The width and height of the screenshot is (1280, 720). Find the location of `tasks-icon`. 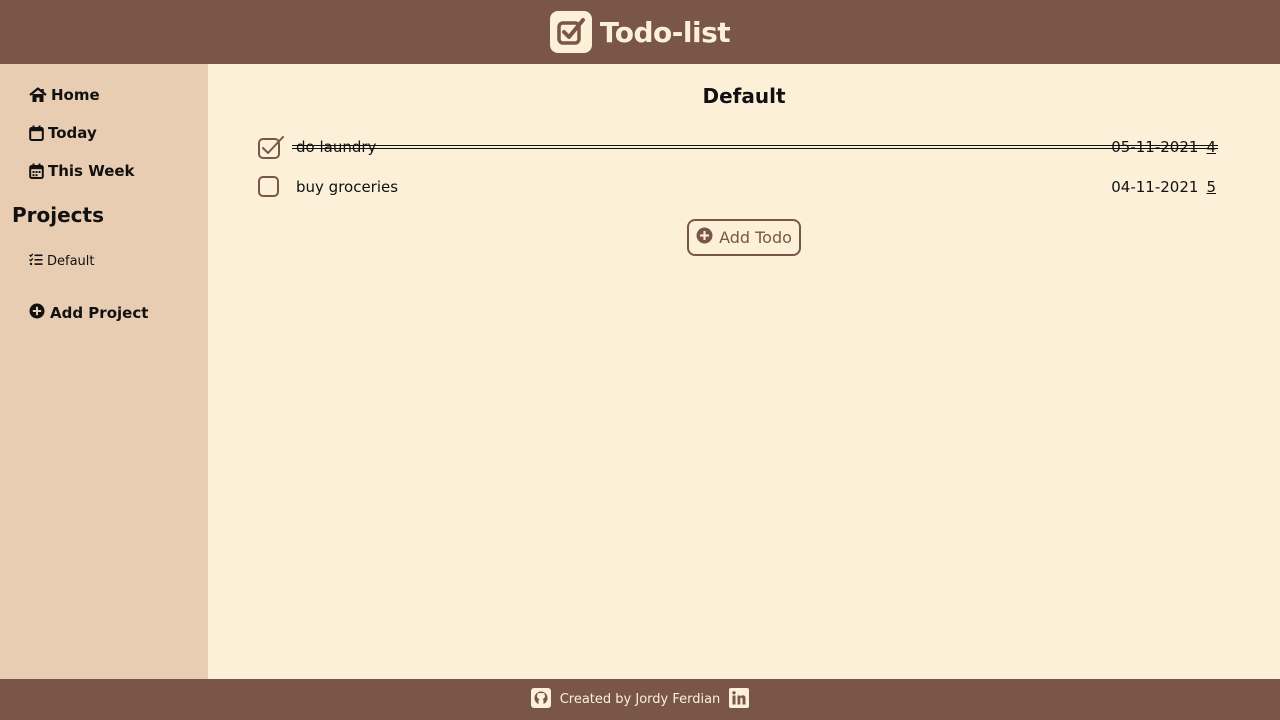

tasks-icon is located at coordinates (36, 261).